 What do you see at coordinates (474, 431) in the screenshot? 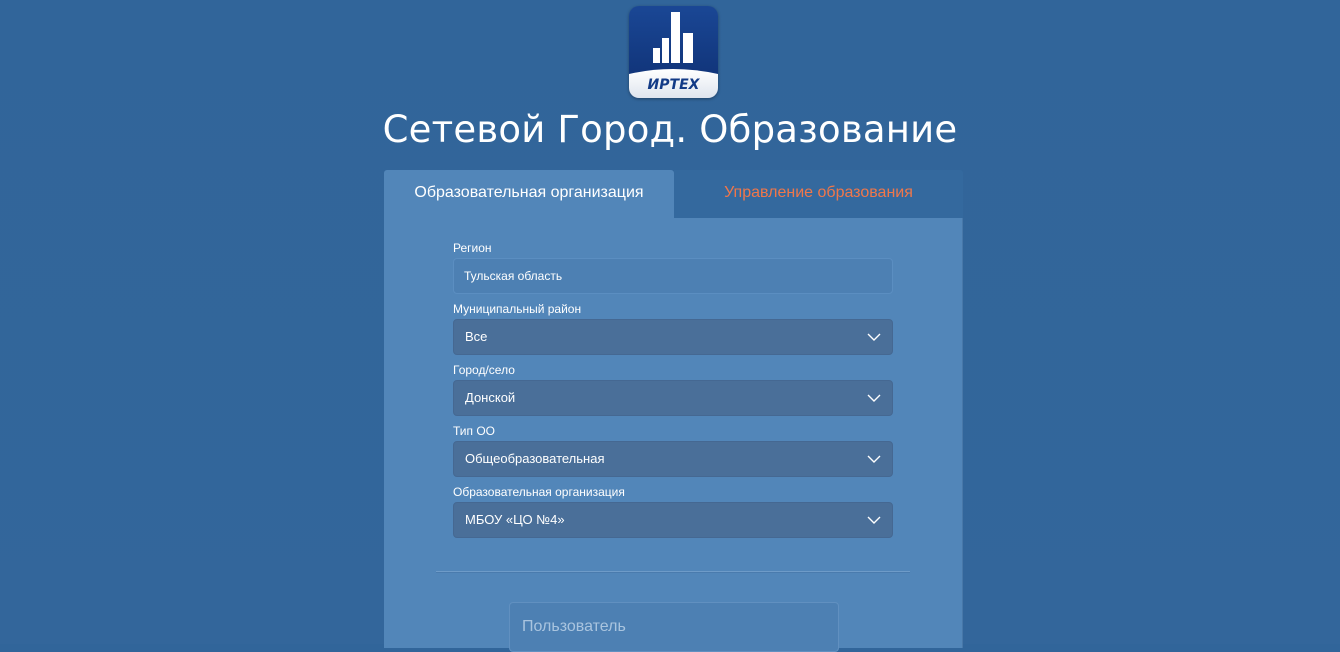
I see `org-type-label: Тип ОО` at bounding box center [474, 431].